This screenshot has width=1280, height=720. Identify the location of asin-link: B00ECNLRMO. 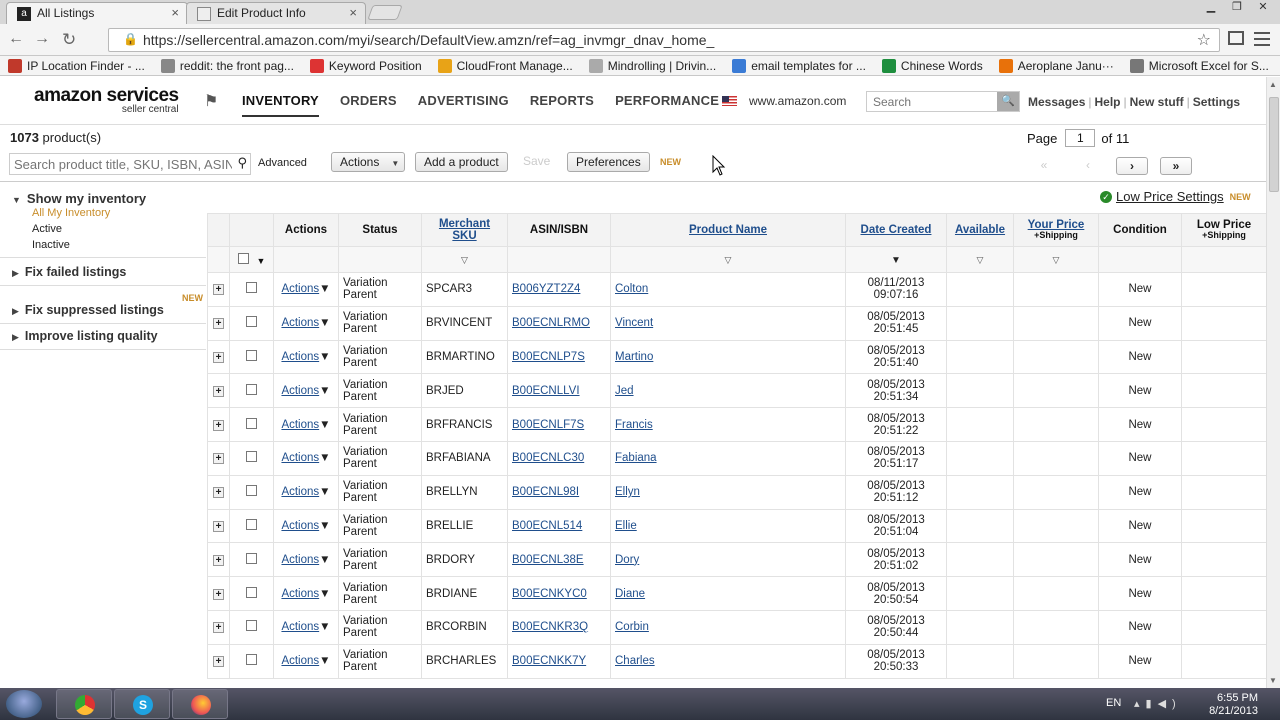
(551, 323).